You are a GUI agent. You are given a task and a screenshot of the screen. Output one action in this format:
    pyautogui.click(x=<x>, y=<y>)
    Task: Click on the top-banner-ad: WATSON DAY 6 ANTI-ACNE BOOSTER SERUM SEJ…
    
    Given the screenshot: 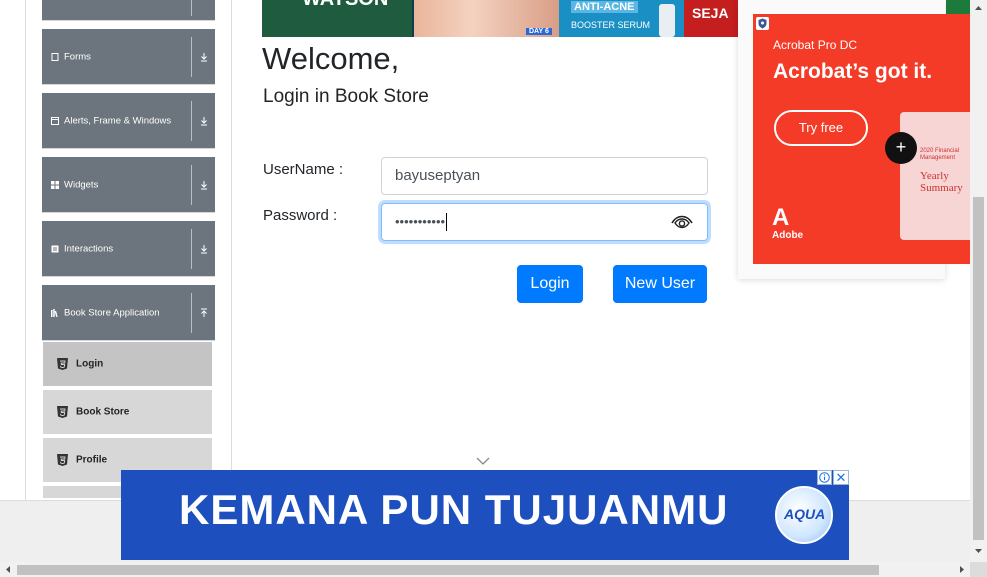 What is the action you would take?
    pyautogui.click(x=500, y=18)
    